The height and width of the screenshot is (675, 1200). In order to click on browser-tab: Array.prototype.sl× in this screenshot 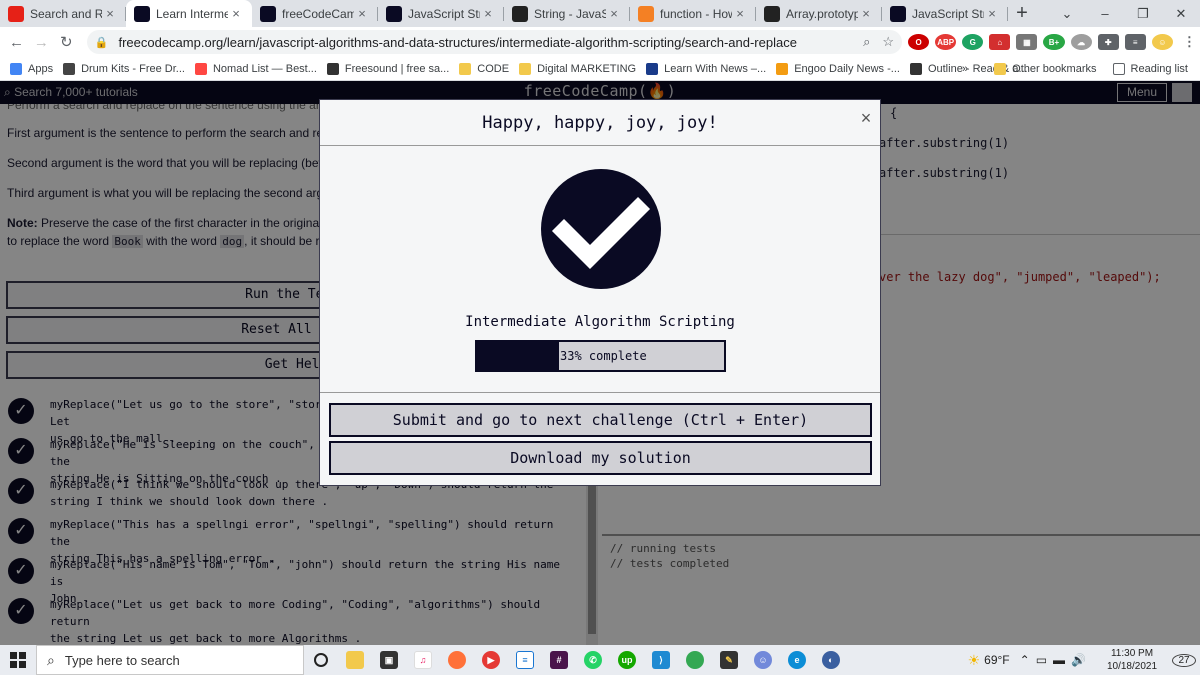, I will do `click(819, 13)`.